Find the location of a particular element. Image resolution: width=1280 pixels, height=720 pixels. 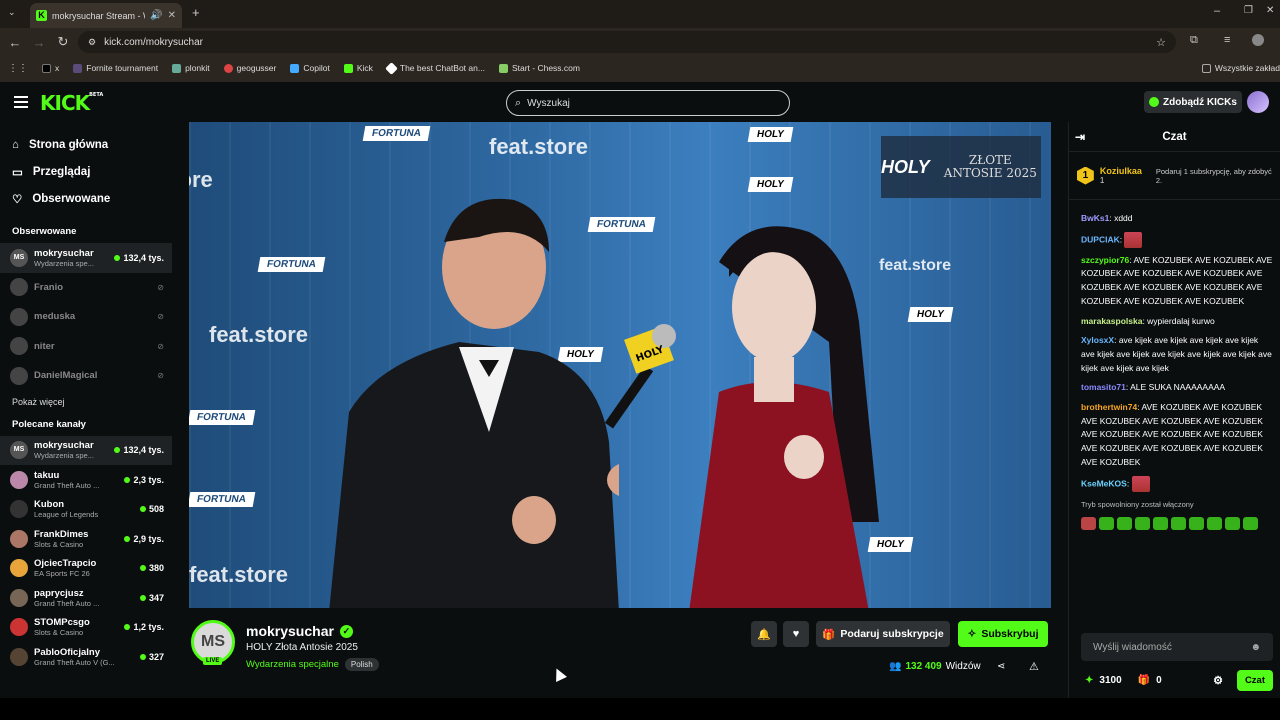

report-icon: ⚠ is located at coordinates (1034, 666).